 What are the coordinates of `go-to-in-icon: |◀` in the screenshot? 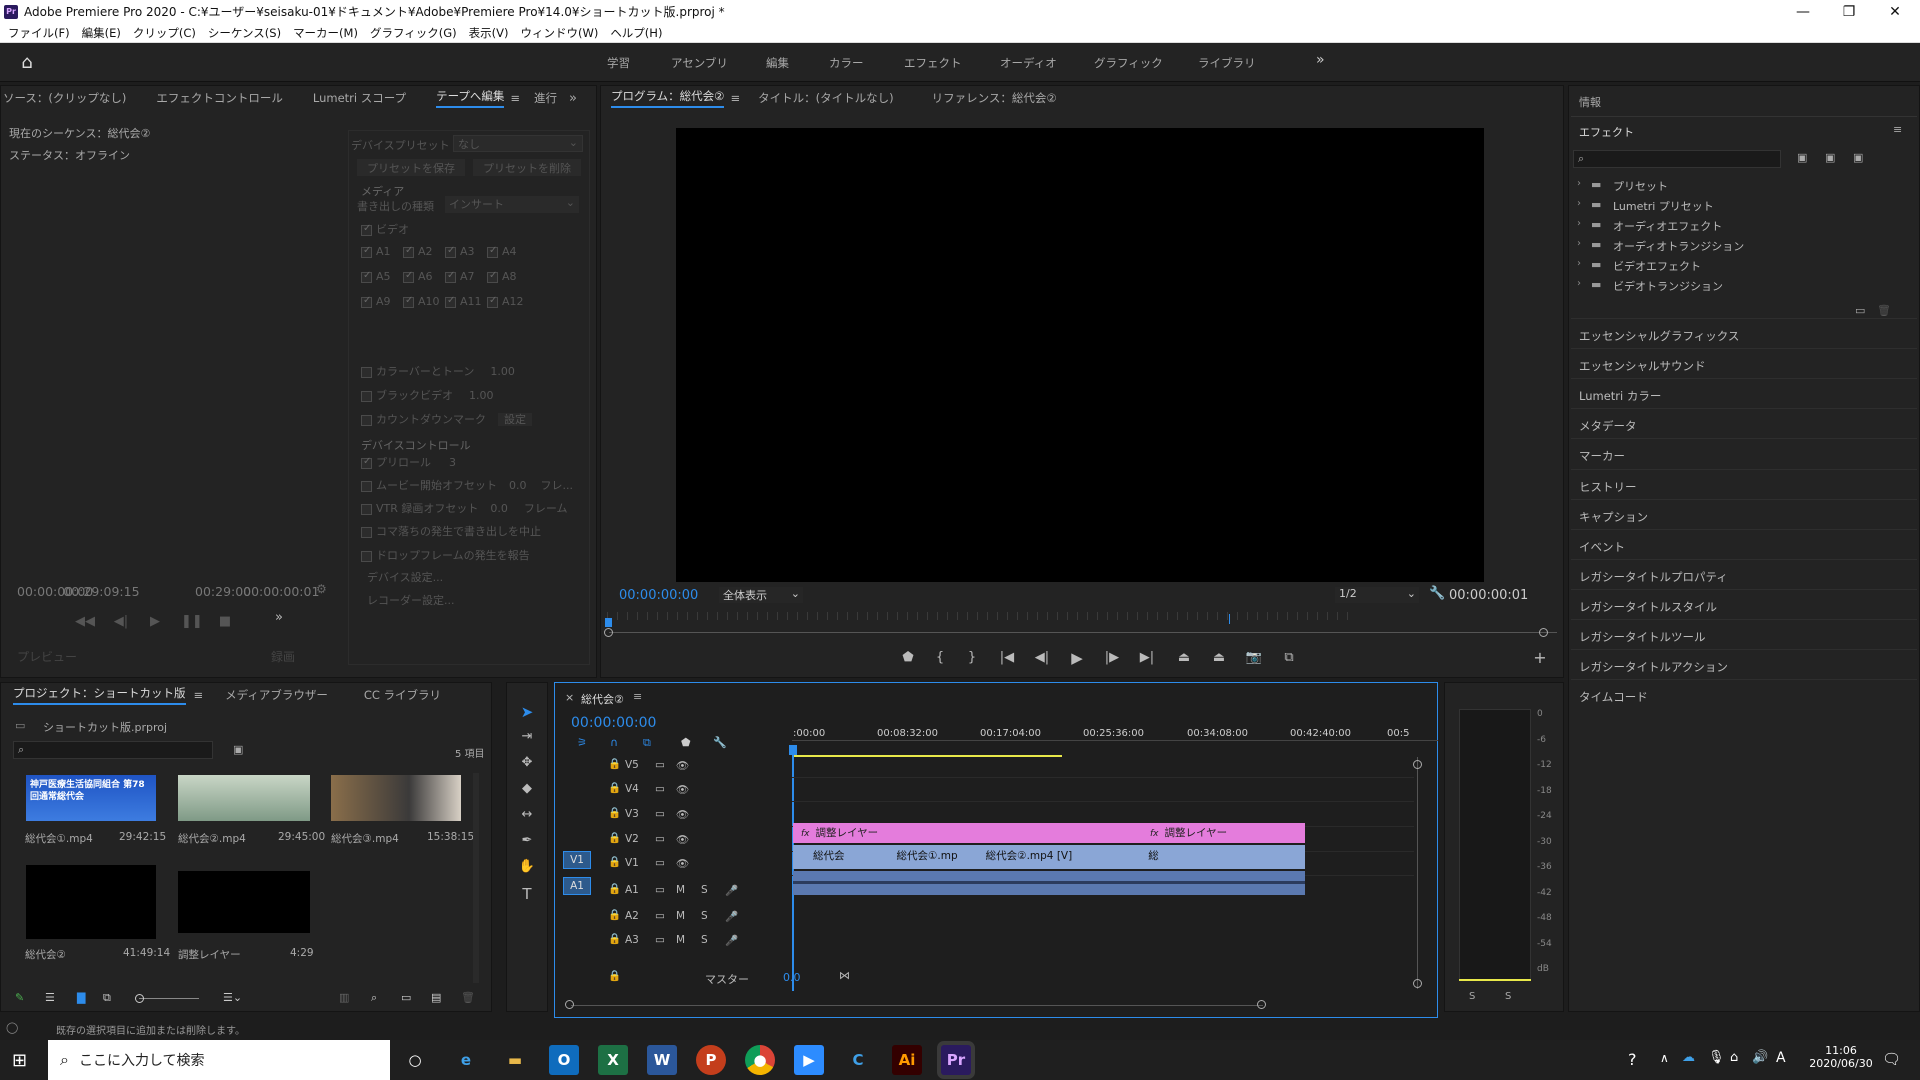 It's located at (1007, 657).